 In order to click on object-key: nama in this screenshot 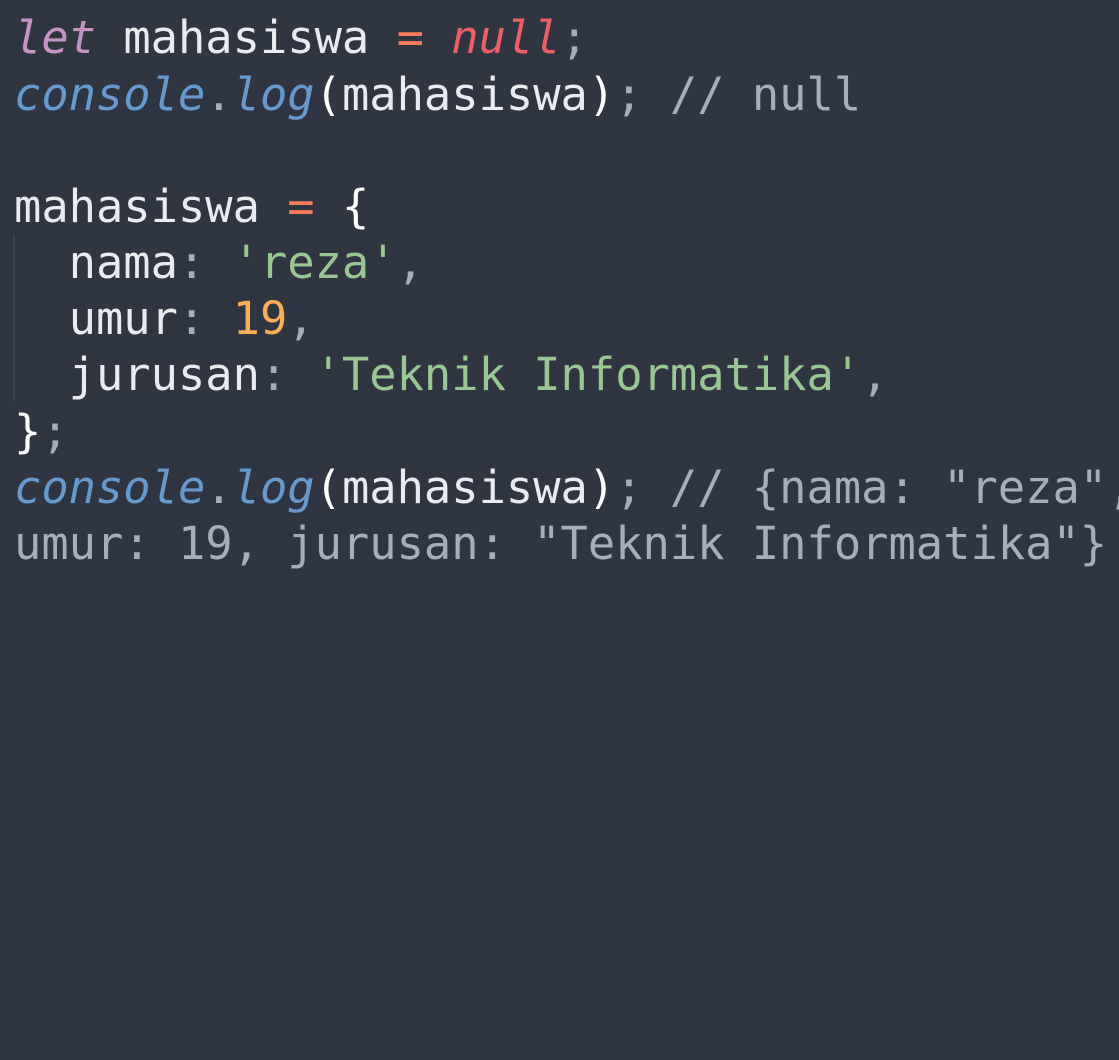, I will do `click(123, 262)`.